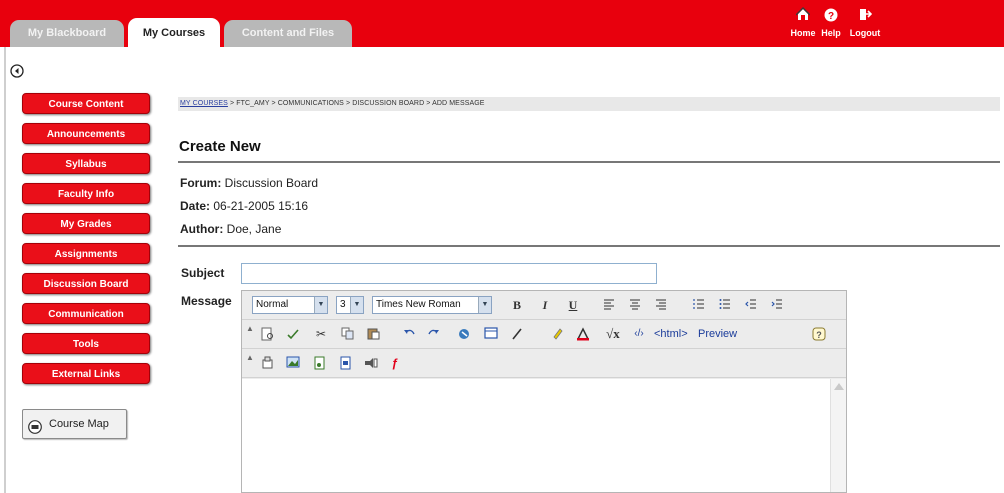 The height and width of the screenshot is (493, 1004). What do you see at coordinates (433, 334) in the screenshot?
I see `redo-icon` at bounding box center [433, 334].